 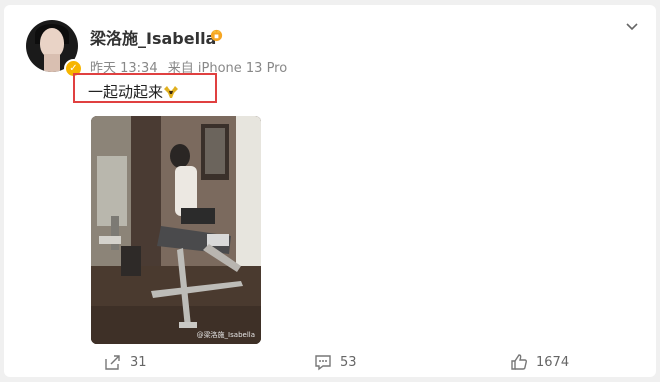 What do you see at coordinates (126, 92) in the screenshot?
I see `post-text-content: 一起动起来` at bounding box center [126, 92].